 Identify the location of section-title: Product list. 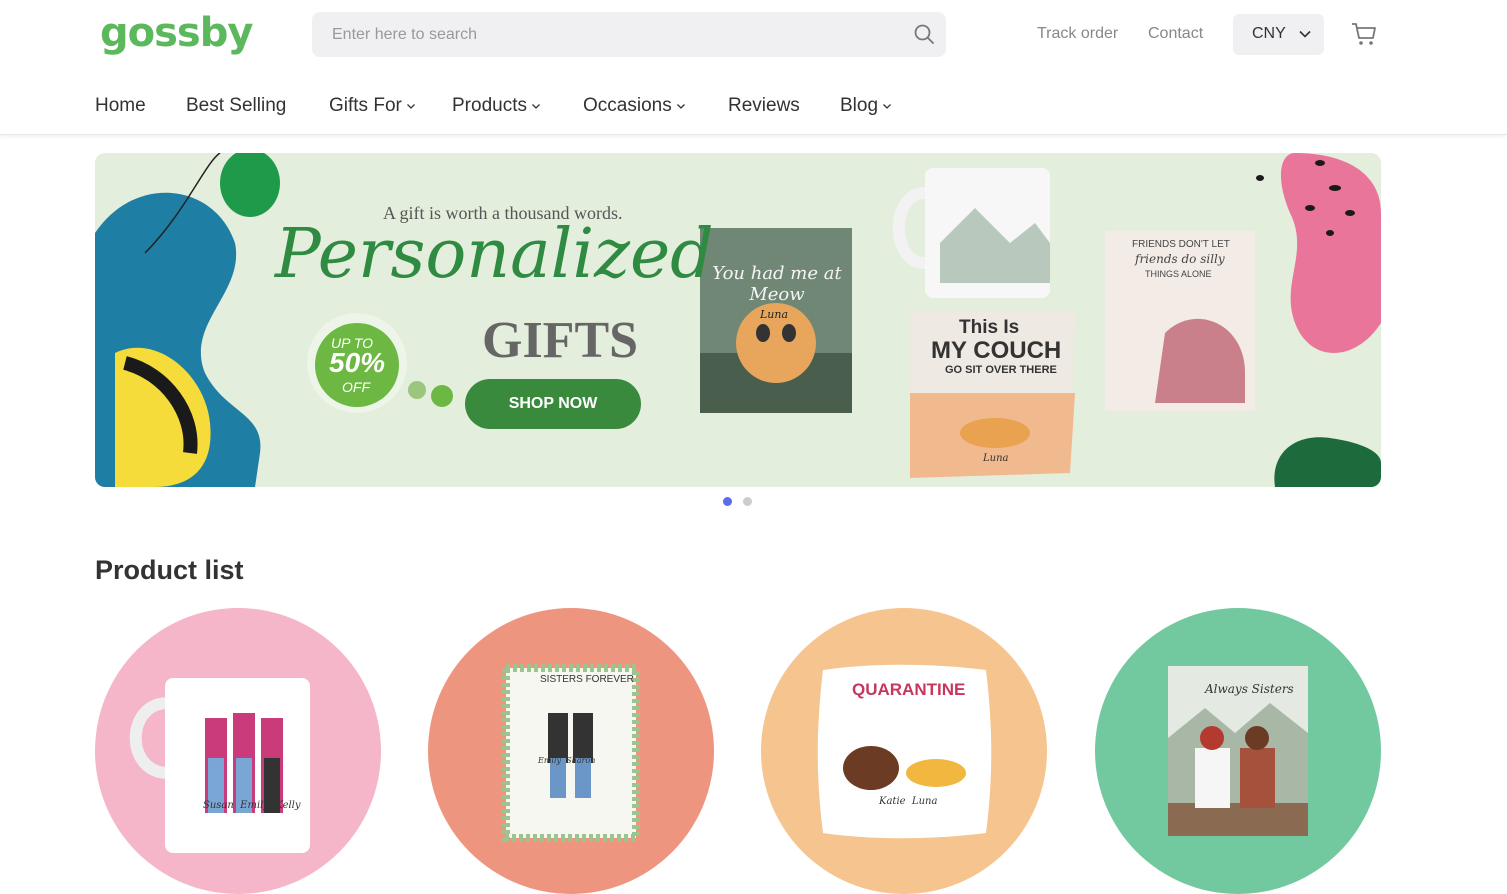
(169, 570).